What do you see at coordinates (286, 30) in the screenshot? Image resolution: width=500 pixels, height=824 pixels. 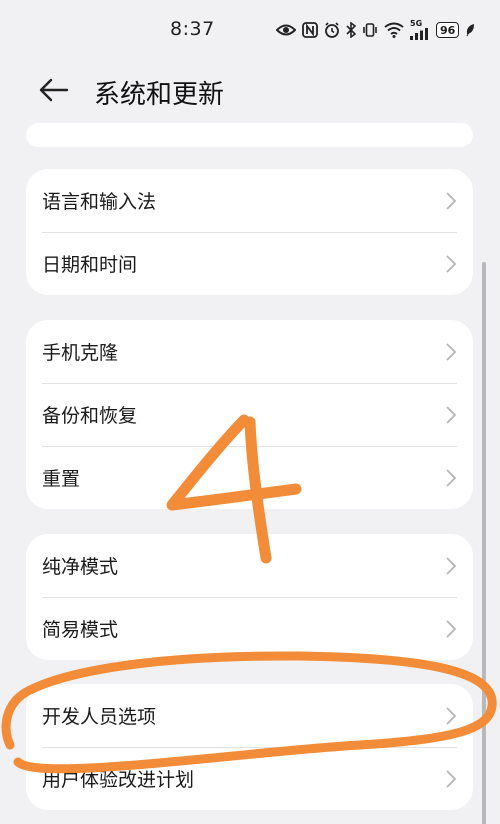 I see `eye-icon` at bounding box center [286, 30].